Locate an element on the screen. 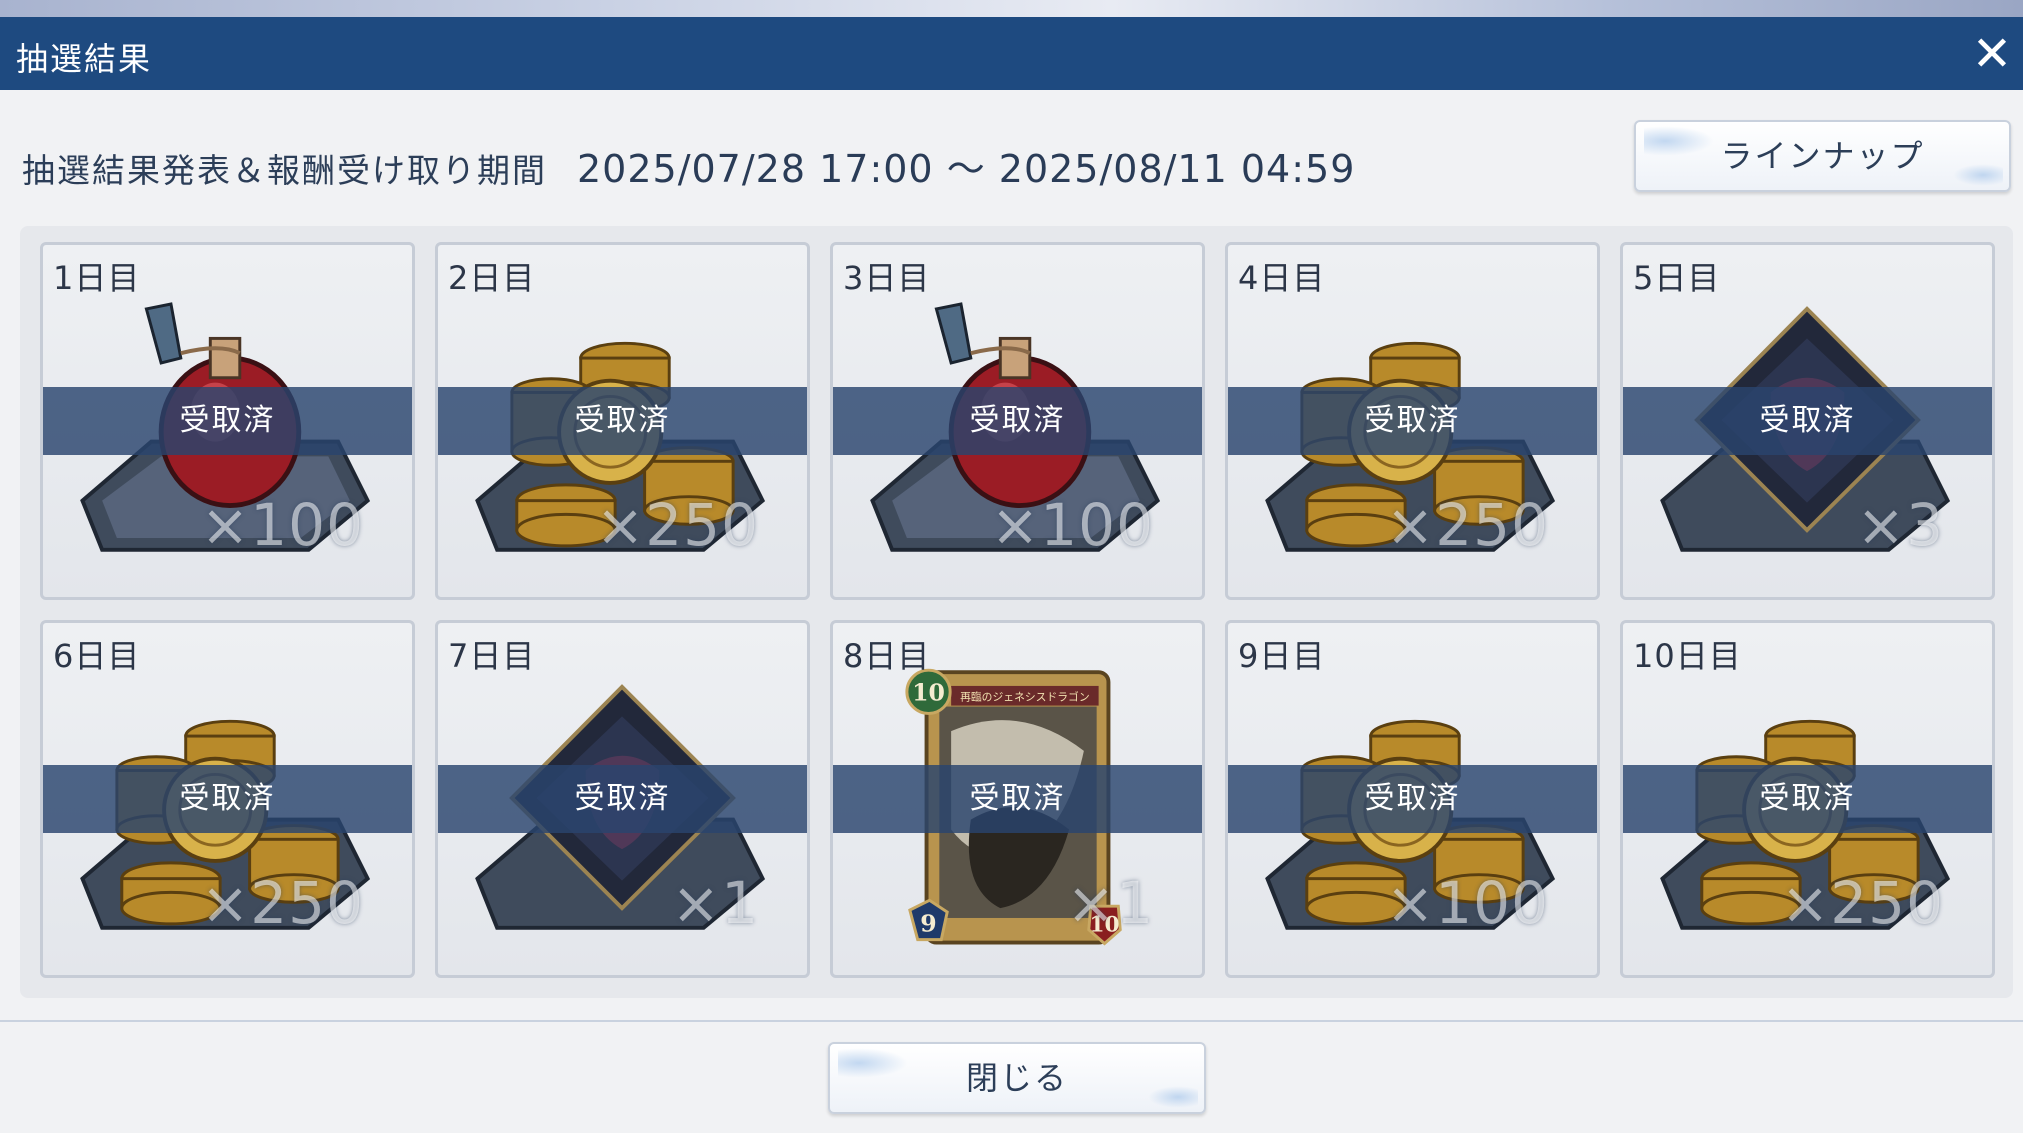  close-button-label: 閉じる is located at coordinates (1016, 1078).